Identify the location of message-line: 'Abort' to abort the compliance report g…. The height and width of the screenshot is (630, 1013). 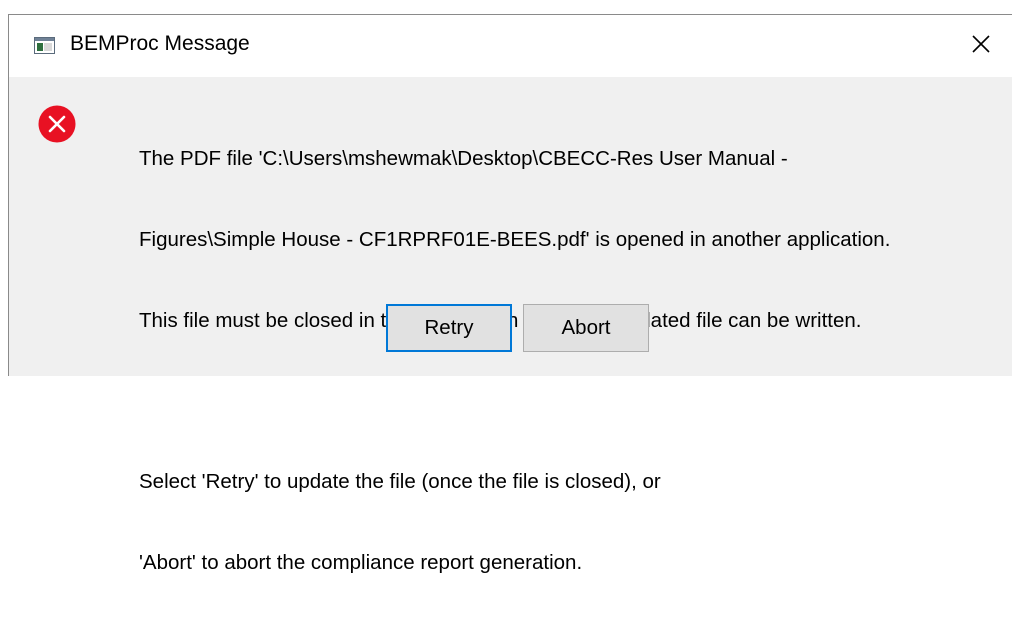
(361, 562).